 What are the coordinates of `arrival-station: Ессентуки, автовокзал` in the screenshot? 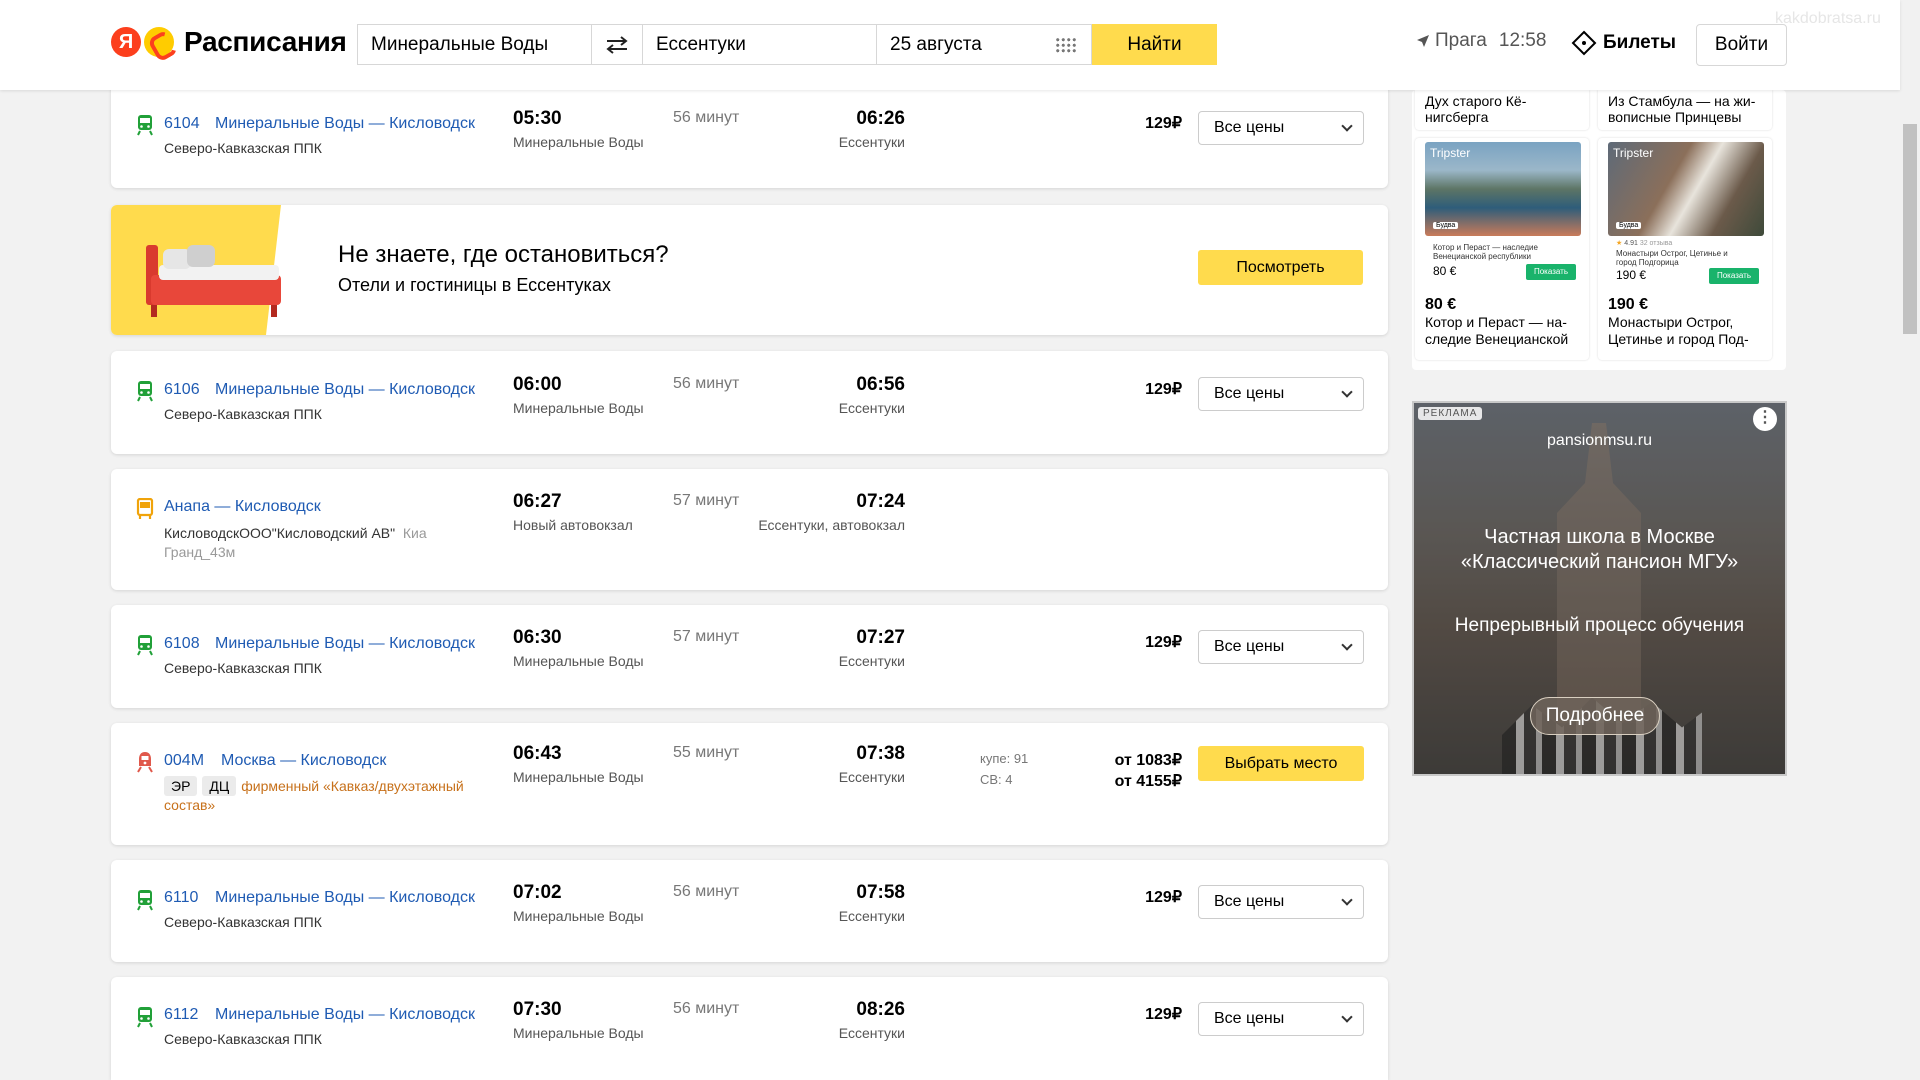 It's located at (831, 525).